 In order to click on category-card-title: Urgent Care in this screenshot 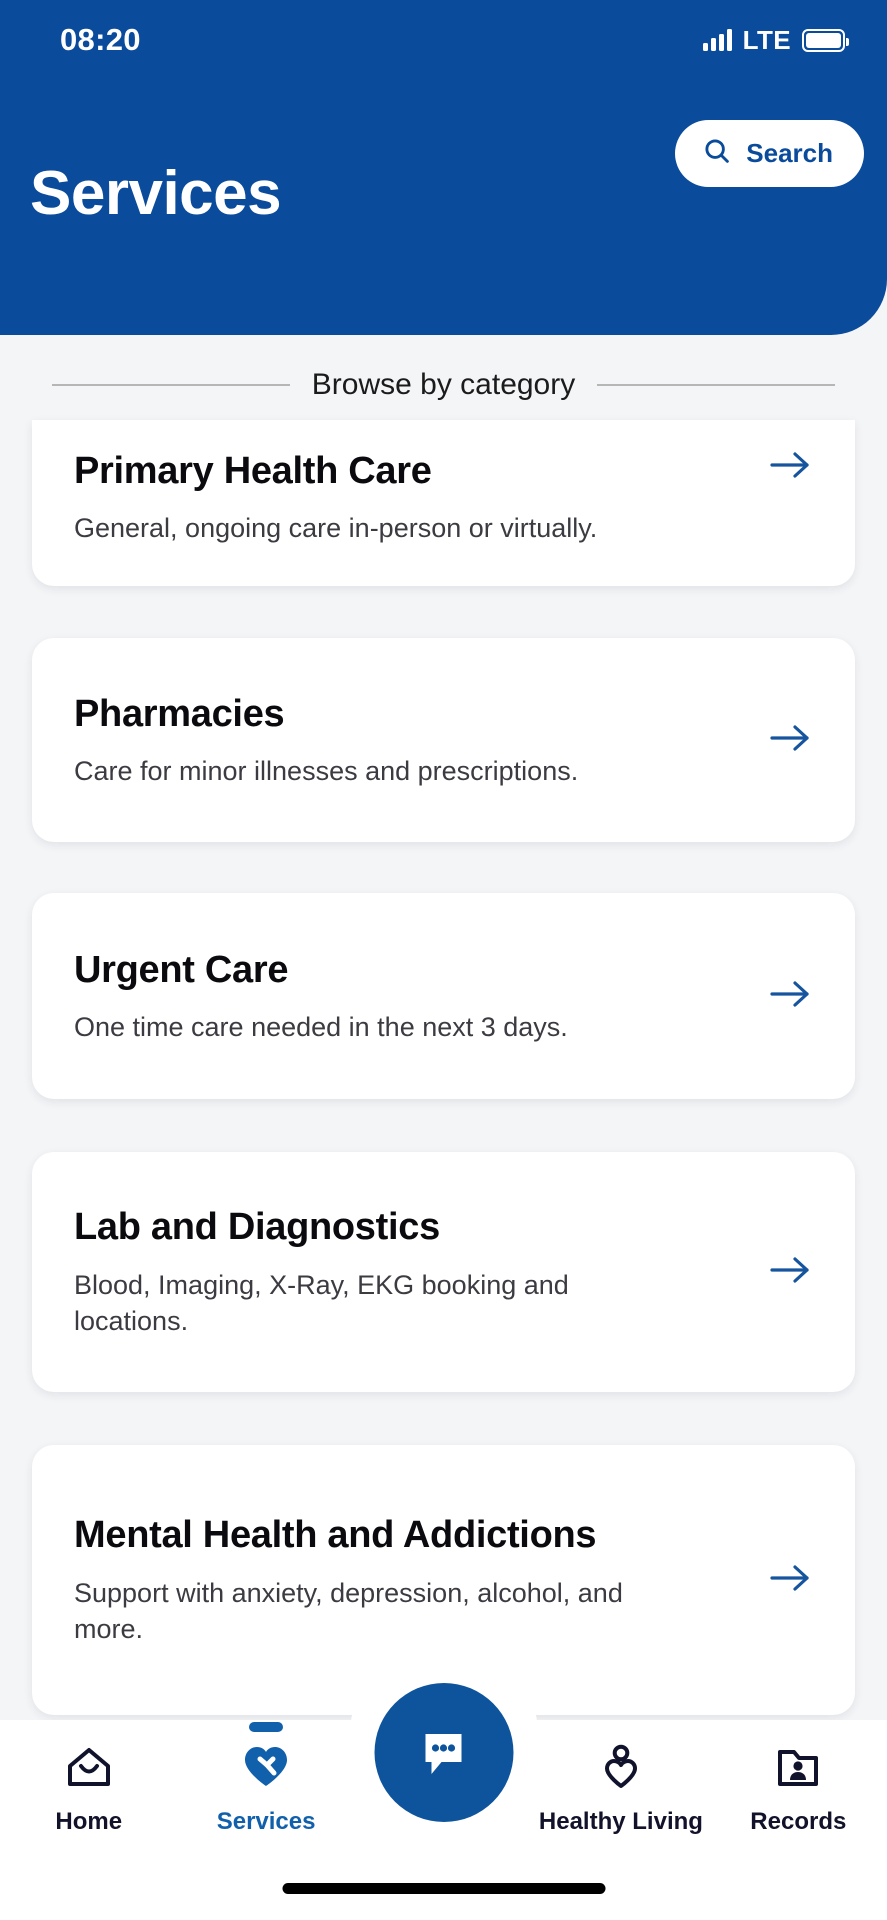, I will do `click(181, 969)`.